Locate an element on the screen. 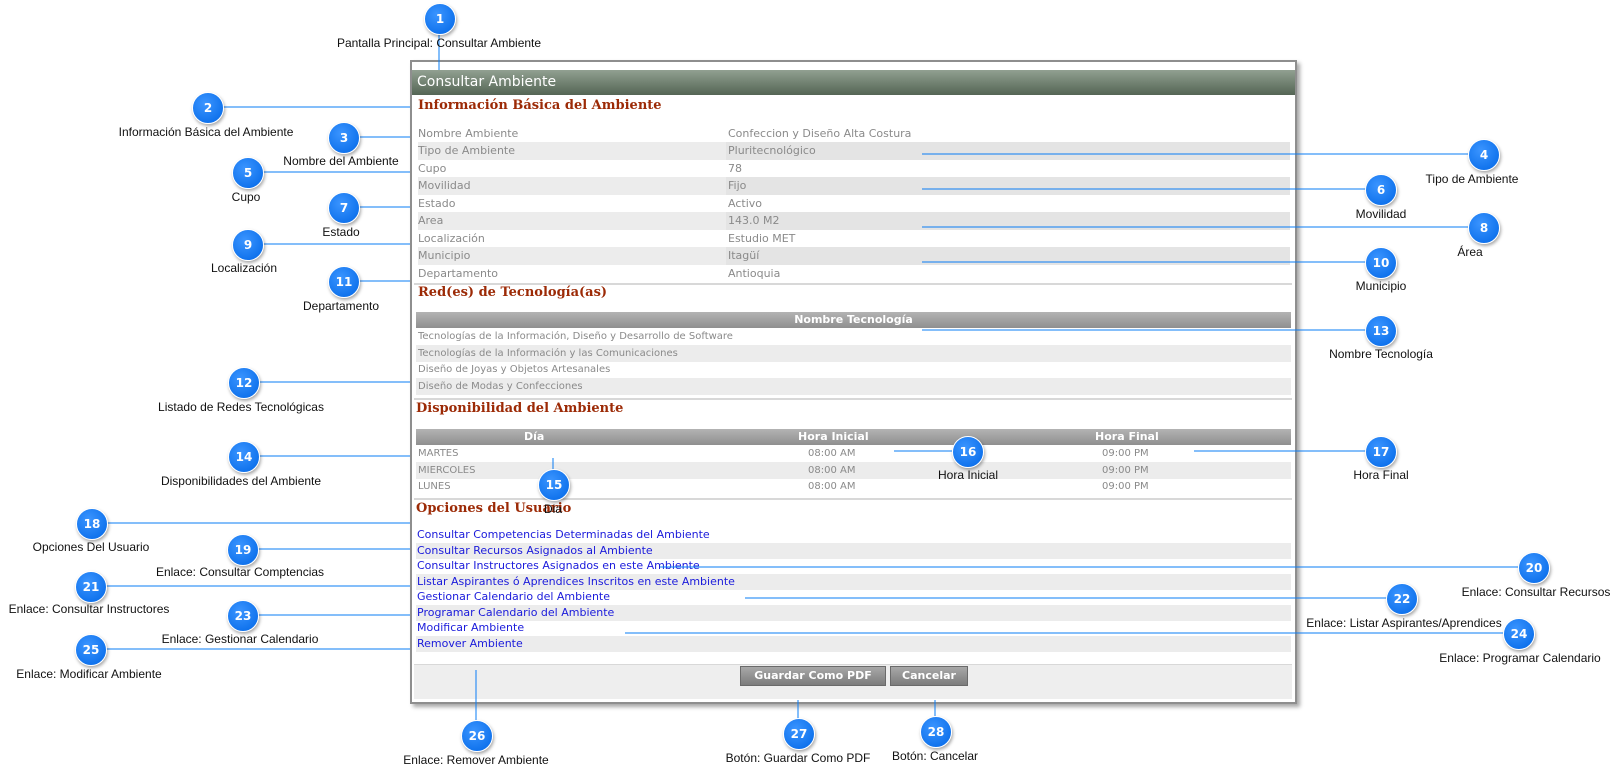 The height and width of the screenshot is (771, 1620). callout-label: Enlace: Consultar Recursos is located at coordinates (1536, 592).